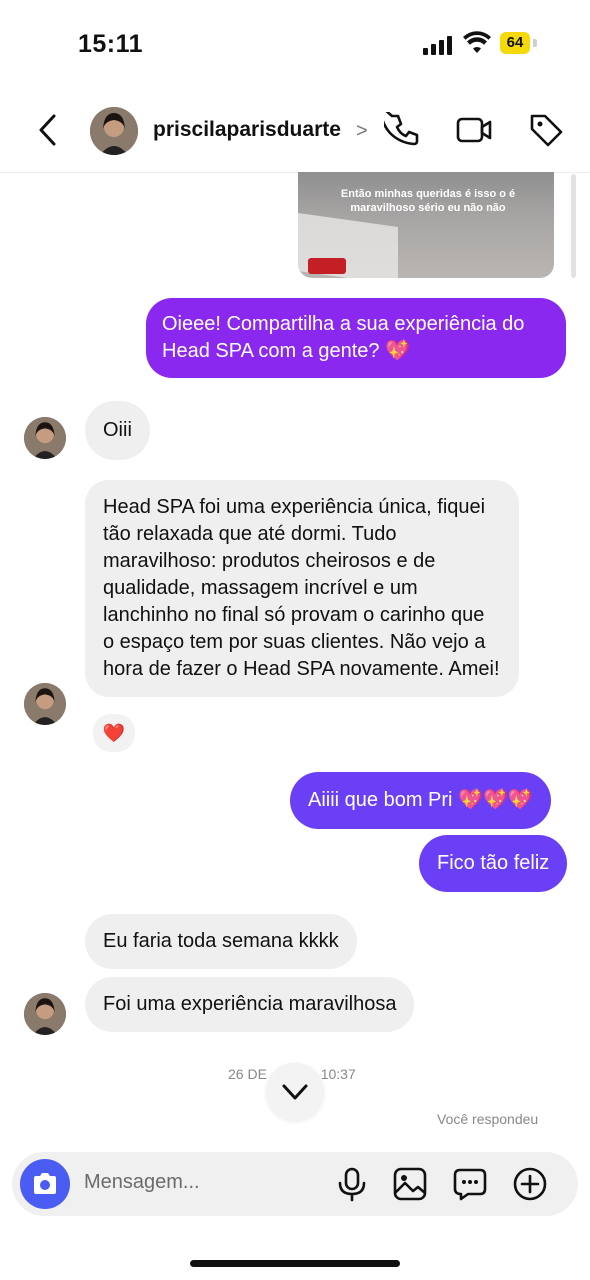 The height and width of the screenshot is (1280, 590). I want to click on story-image-object, so click(327, 266).